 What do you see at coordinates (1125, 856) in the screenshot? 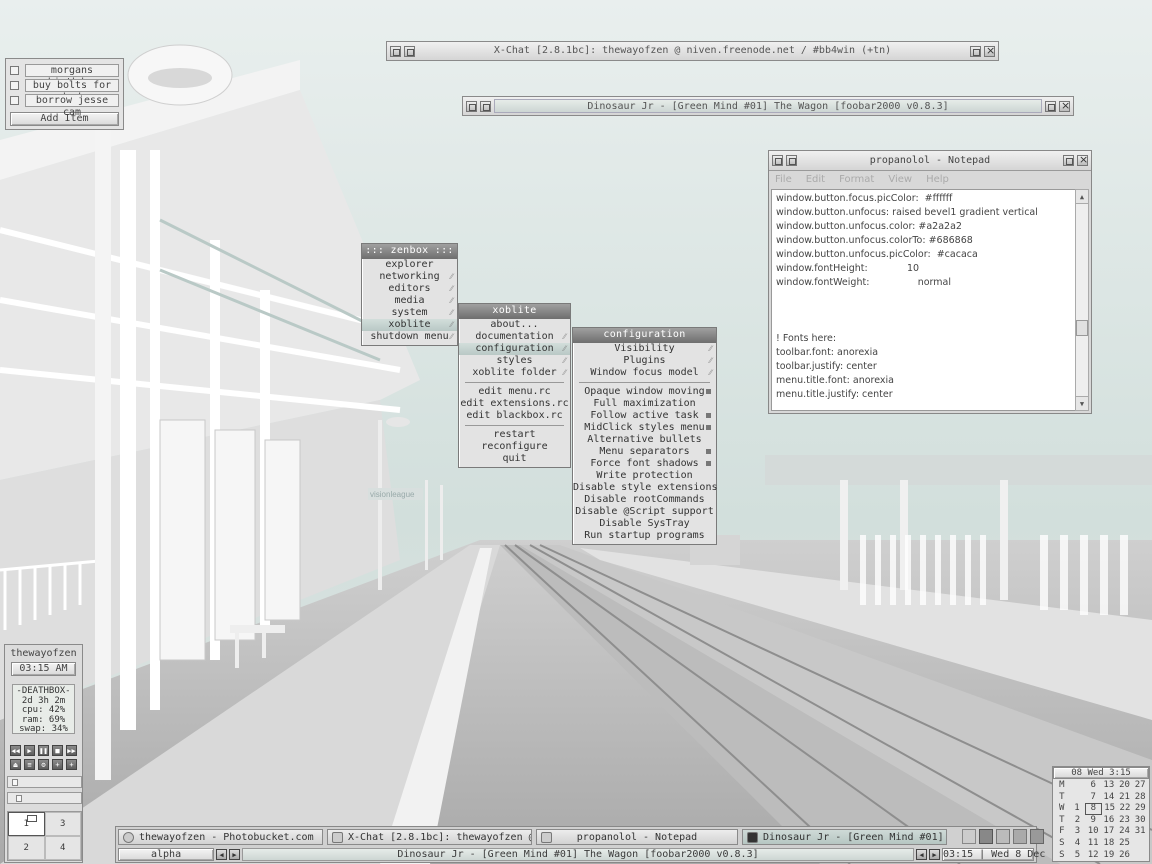
I see `calendar-day: 26` at bounding box center [1125, 856].